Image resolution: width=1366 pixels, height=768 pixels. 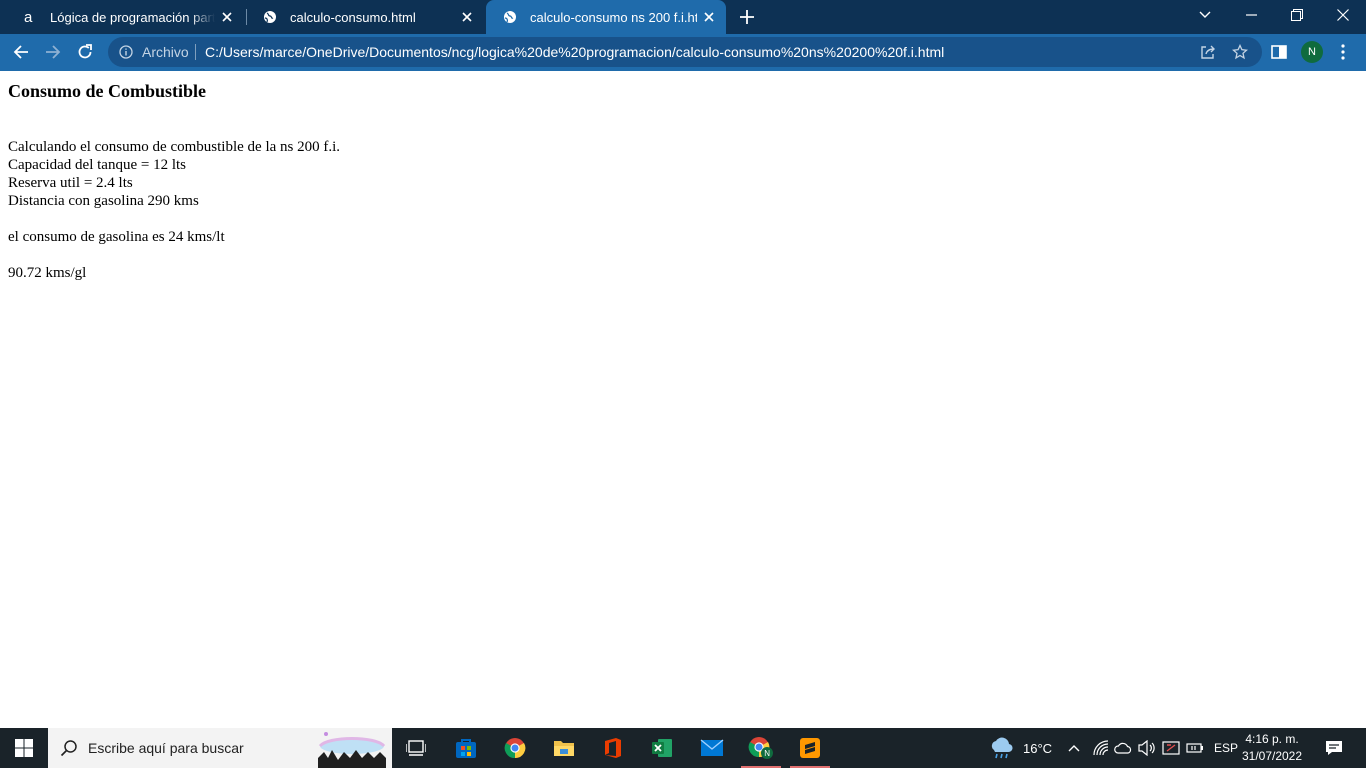 What do you see at coordinates (47, 273) in the screenshot?
I see `result-line: 90.72 kms/gl` at bounding box center [47, 273].